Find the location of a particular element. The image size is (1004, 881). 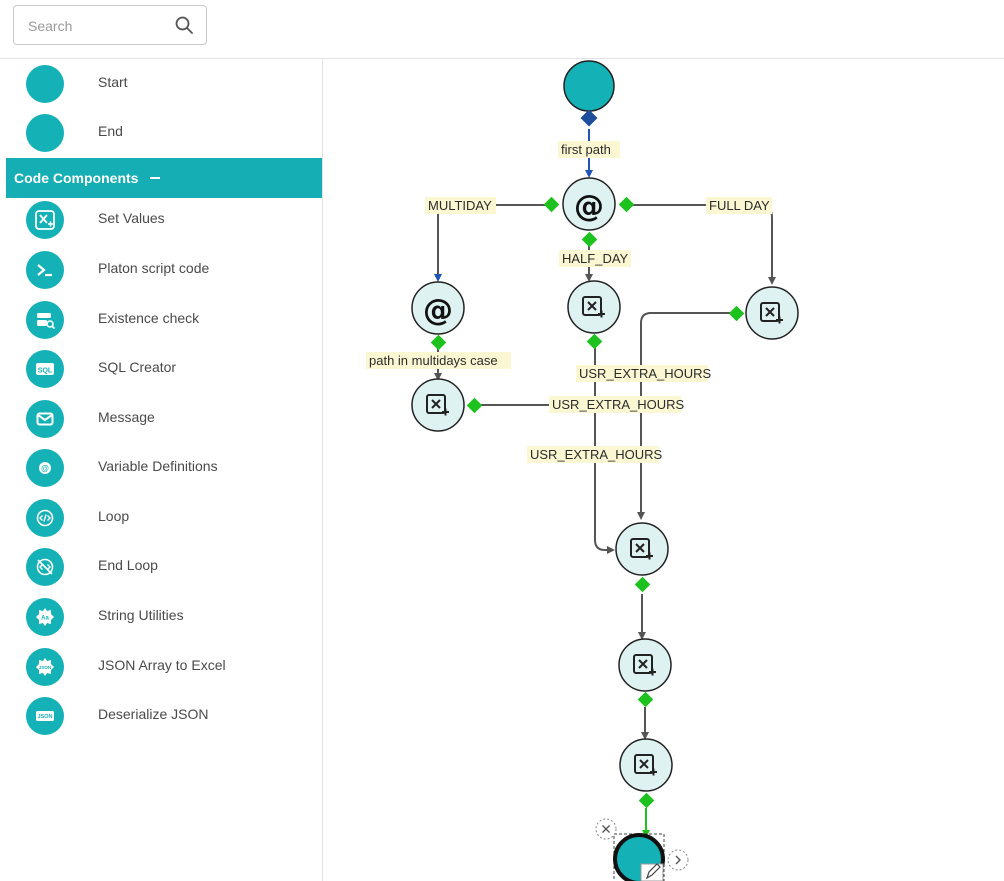

terminal-icon is located at coordinates (45, 270).